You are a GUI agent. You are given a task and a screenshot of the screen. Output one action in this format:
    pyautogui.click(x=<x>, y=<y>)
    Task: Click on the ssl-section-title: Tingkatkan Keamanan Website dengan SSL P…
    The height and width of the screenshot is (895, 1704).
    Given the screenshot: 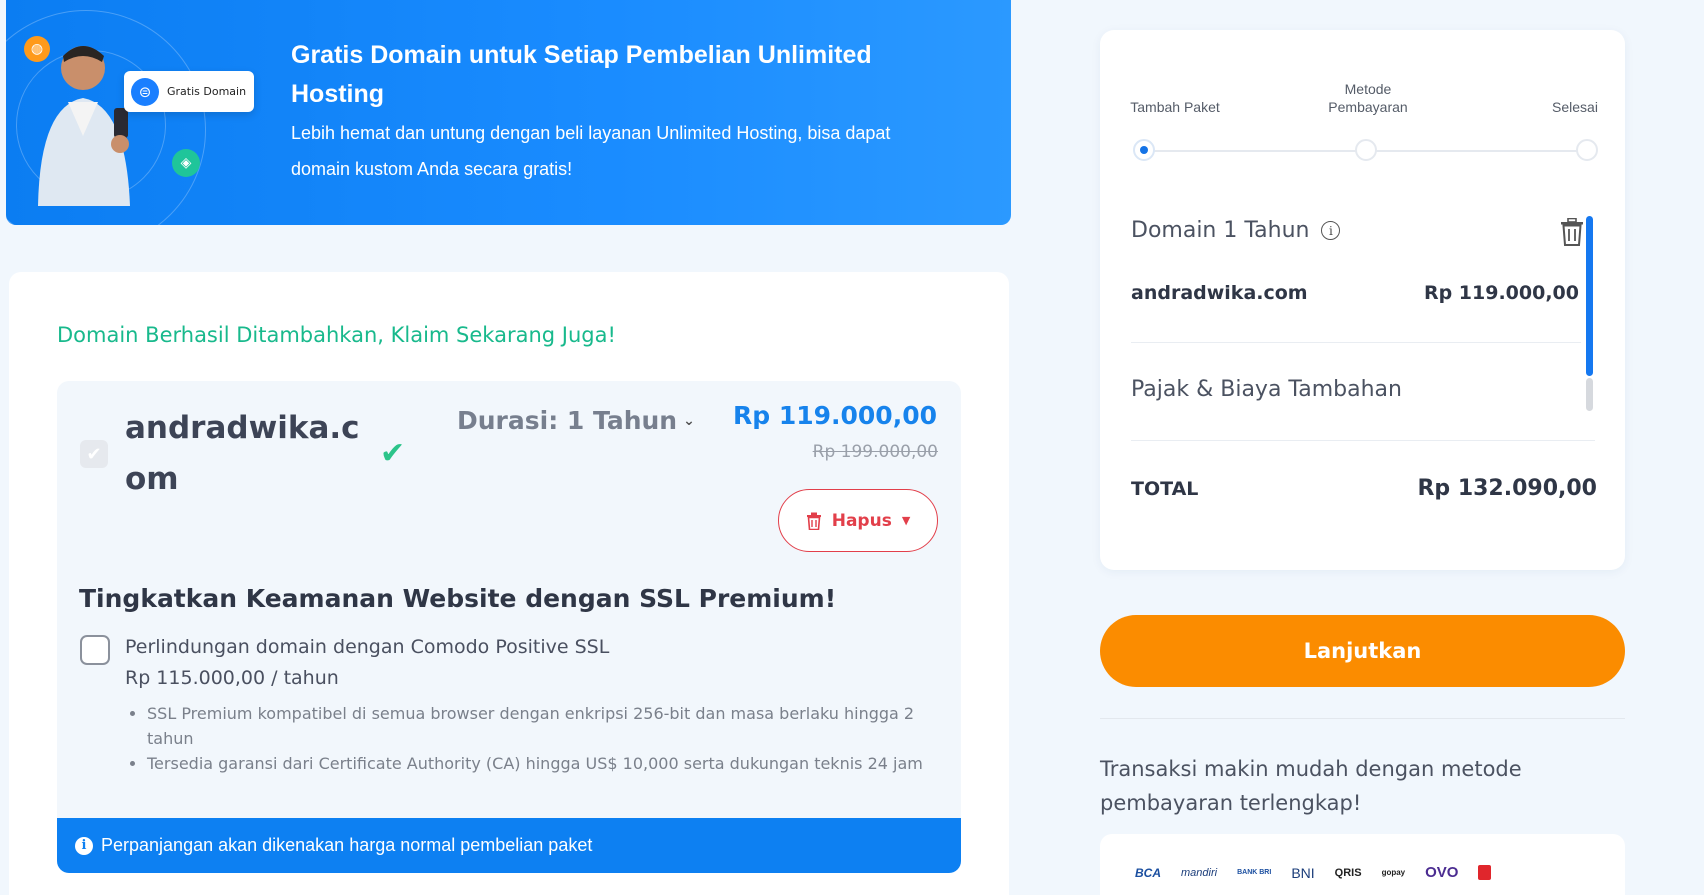 What is the action you would take?
    pyautogui.click(x=458, y=598)
    